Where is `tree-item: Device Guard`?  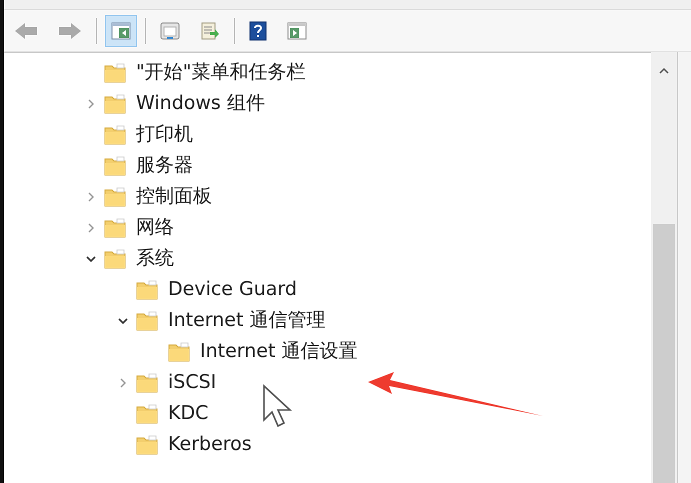 tree-item: Device Guard is located at coordinates (232, 289).